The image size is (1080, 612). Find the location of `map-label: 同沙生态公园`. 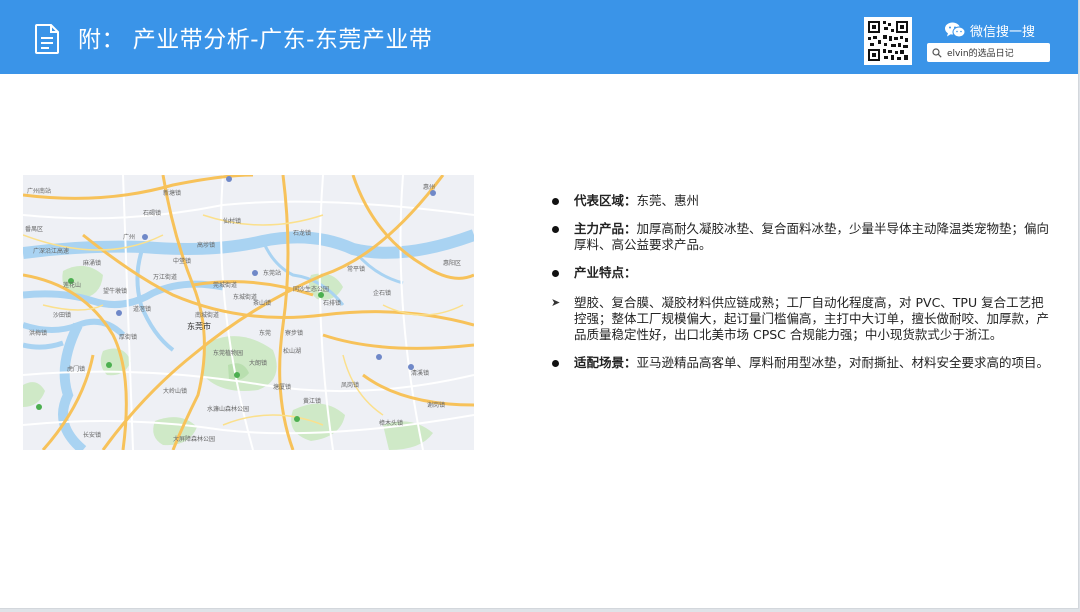

map-label: 同沙生态公园 is located at coordinates (311, 289).